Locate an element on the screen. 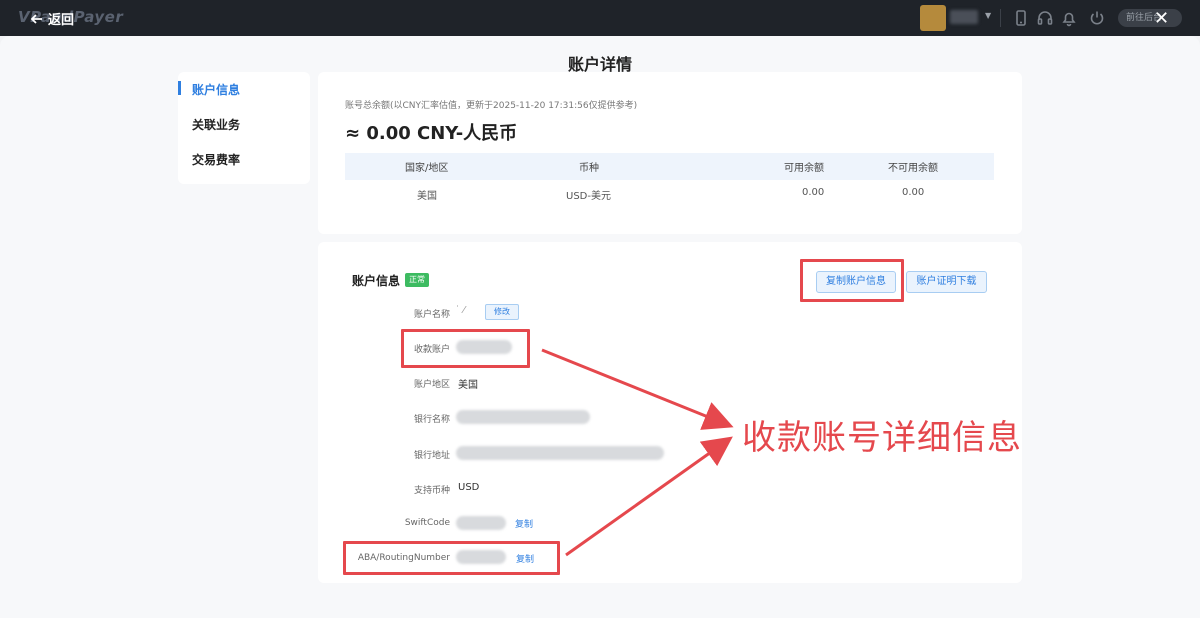  active-indicator is located at coordinates (179, 88).